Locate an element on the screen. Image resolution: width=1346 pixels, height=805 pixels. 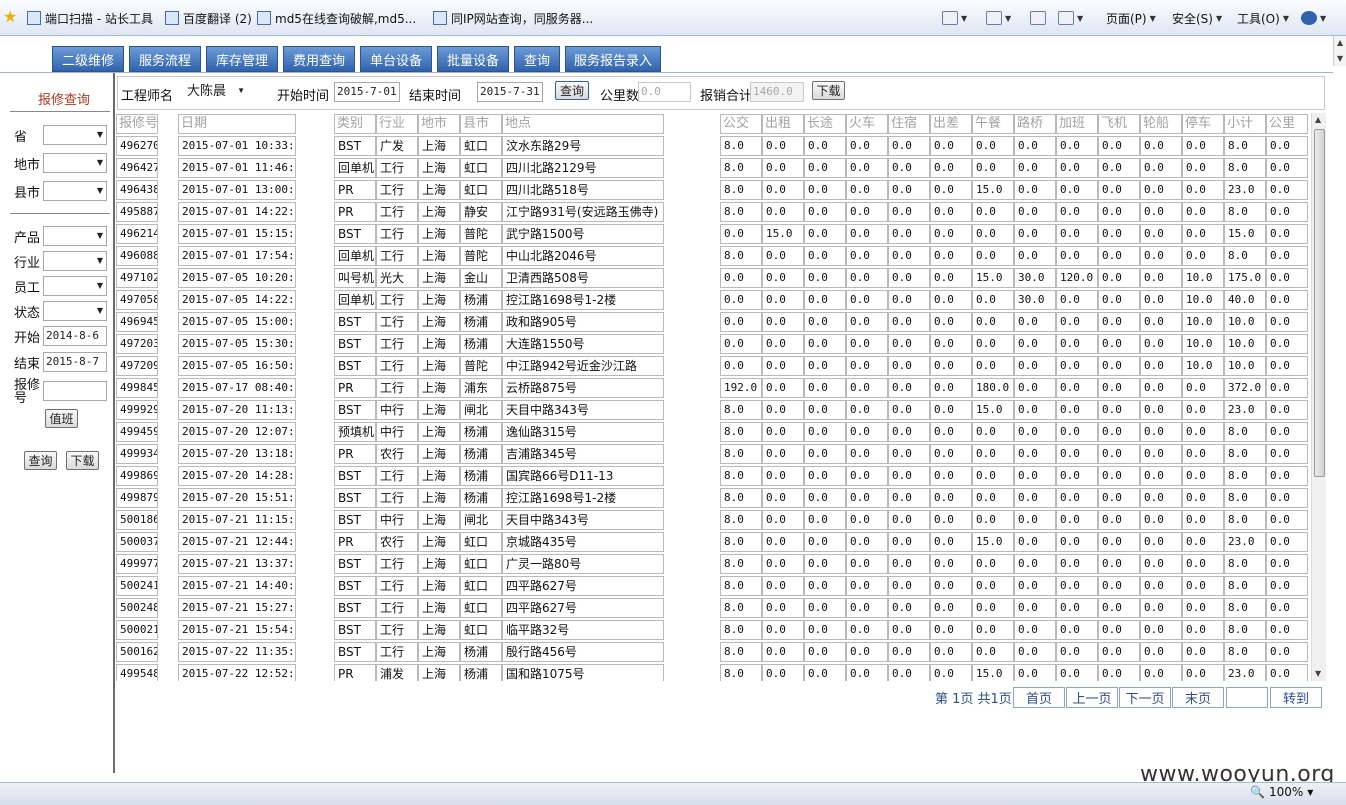
tab-expense-query: 费用查询 is located at coordinates (319, 59).